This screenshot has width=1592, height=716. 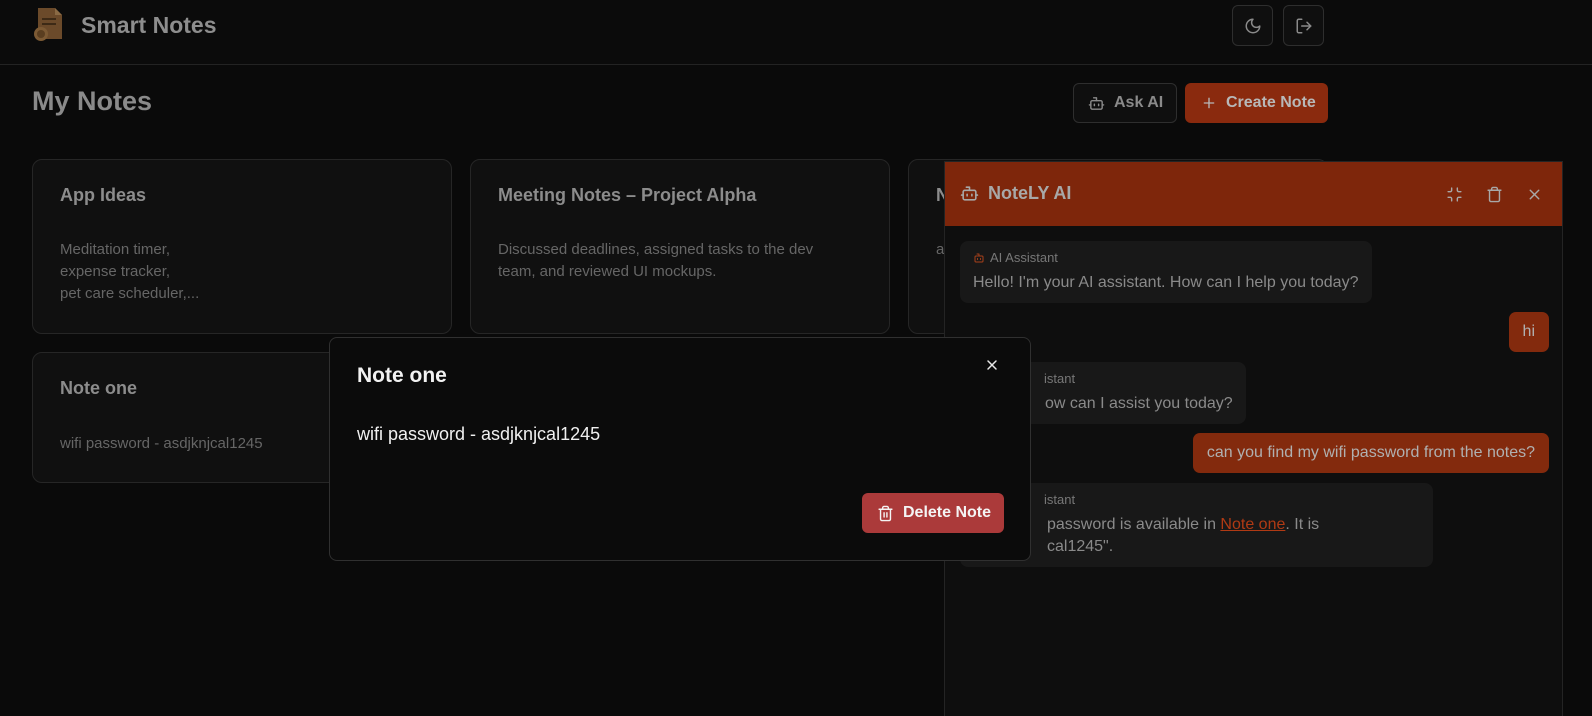 What do you see at coordinates (1302, 524) in the screenshot?
I see `message-text-part: . It is` at bounding box center [1302, 524].